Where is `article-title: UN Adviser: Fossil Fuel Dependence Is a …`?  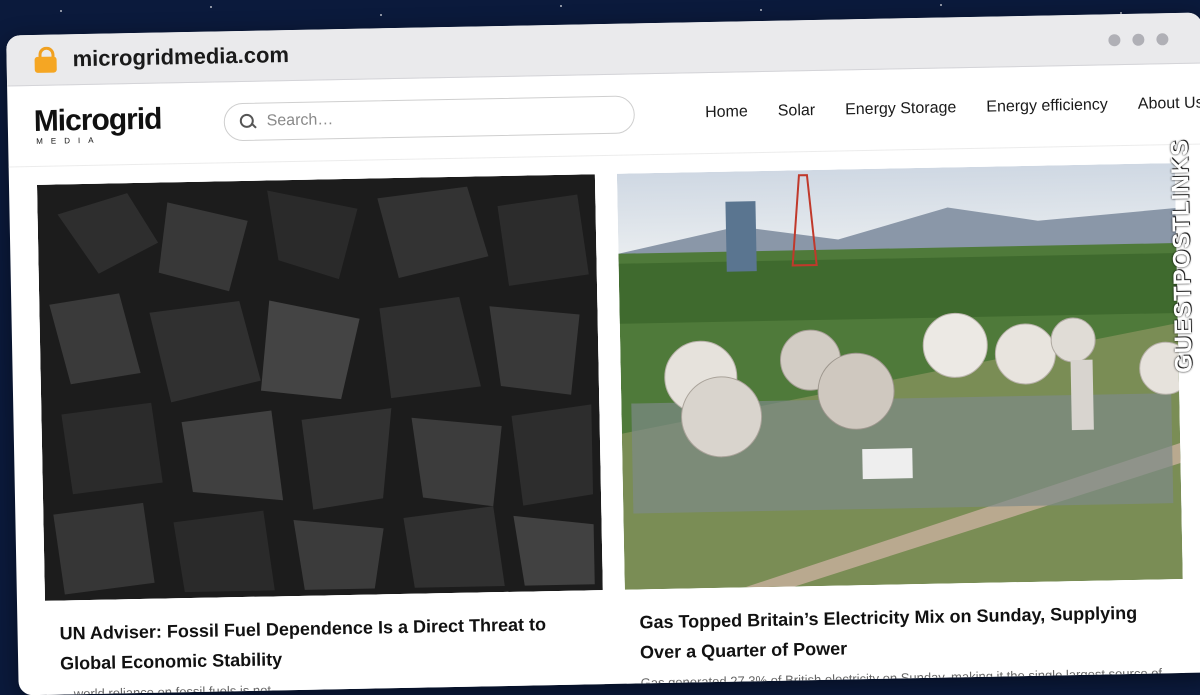 article-title: UN Adviser: Fossil Fuel Dependence Is a … is located at coordinates (324, 643).